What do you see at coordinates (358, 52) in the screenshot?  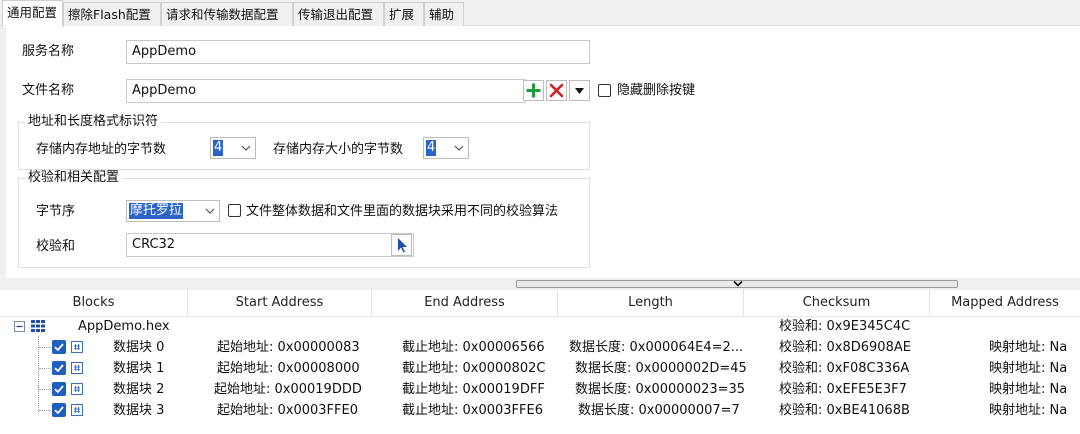 I see `service-name-input: AppDemo` at bounding box center [358, 52].